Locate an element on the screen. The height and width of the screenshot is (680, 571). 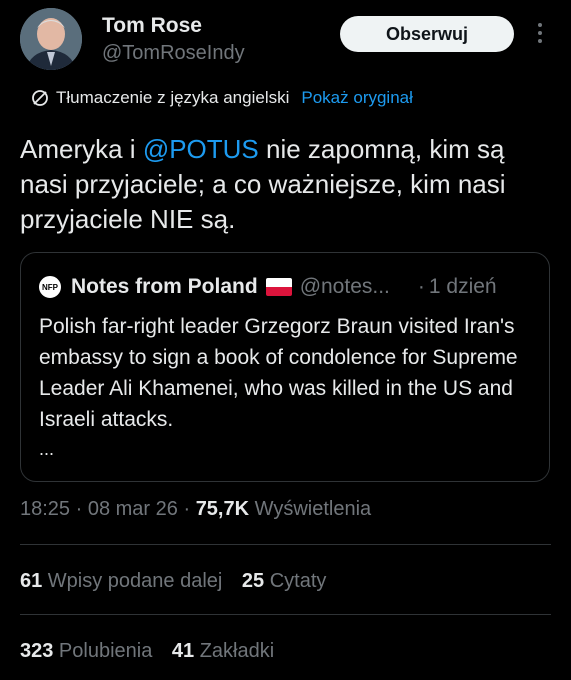
show-original-link: Pokaż oryginał is located at coordinates (357, 98).